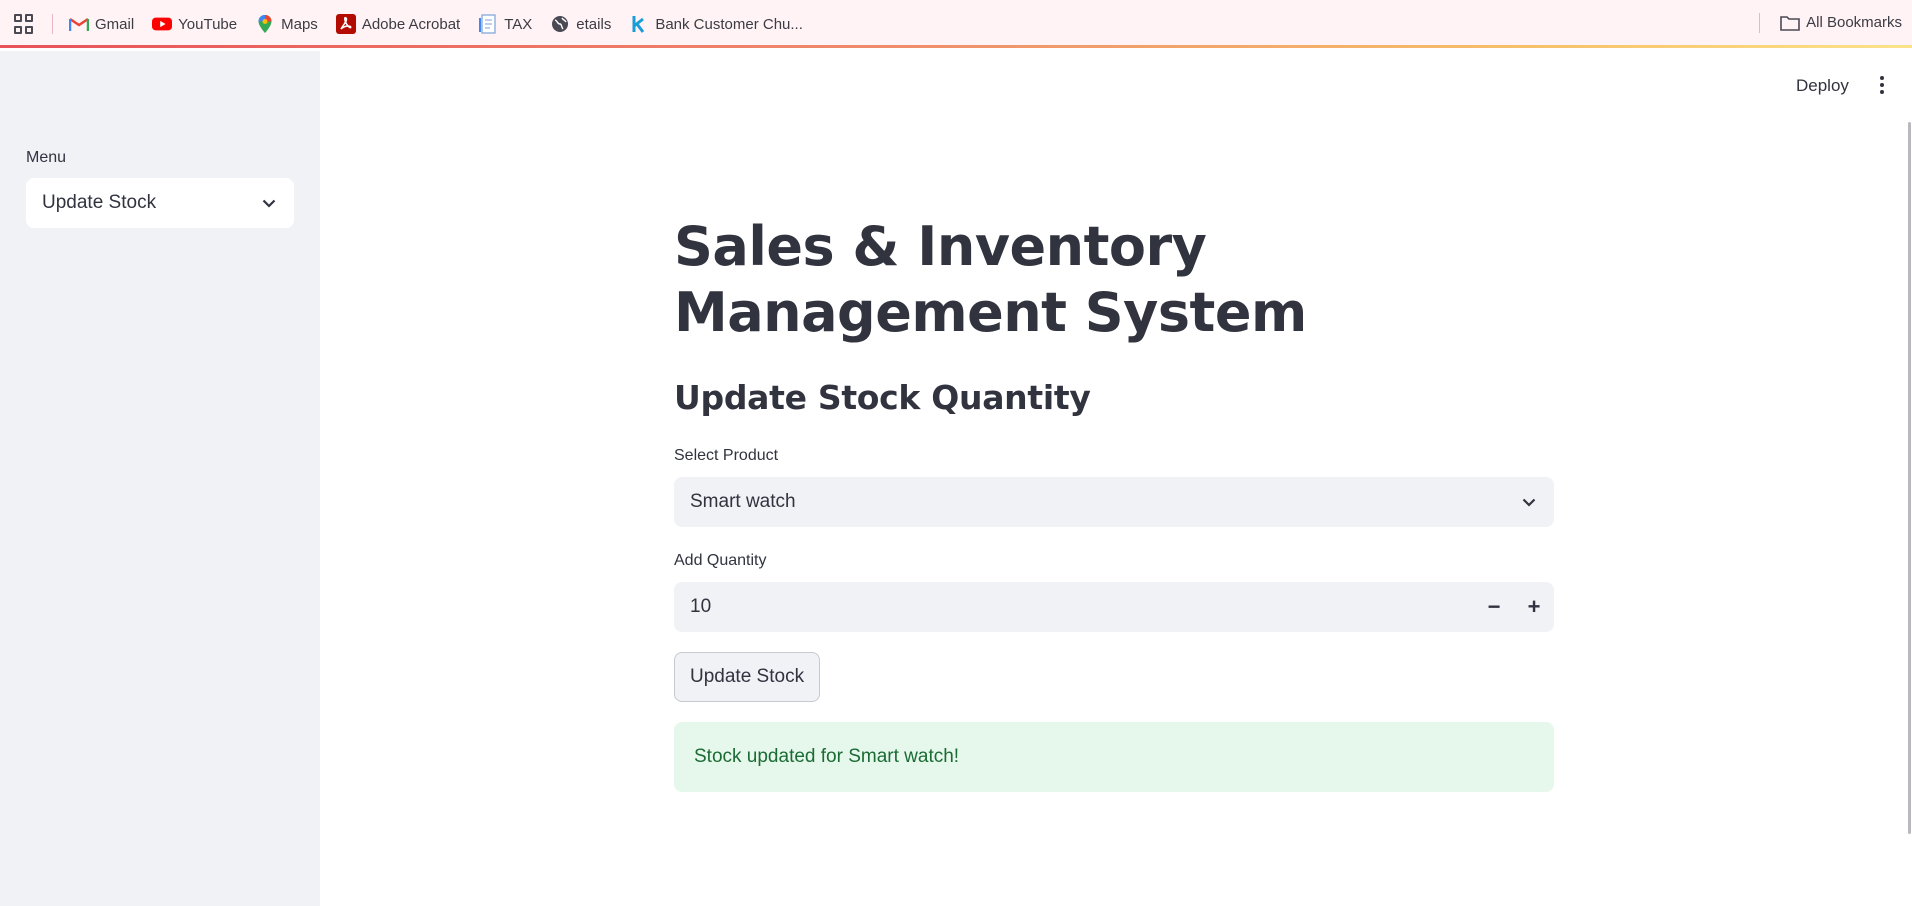 The image size is (1912, 906). I want to click on quantity-label: Add Quantity, so click(720, 560).